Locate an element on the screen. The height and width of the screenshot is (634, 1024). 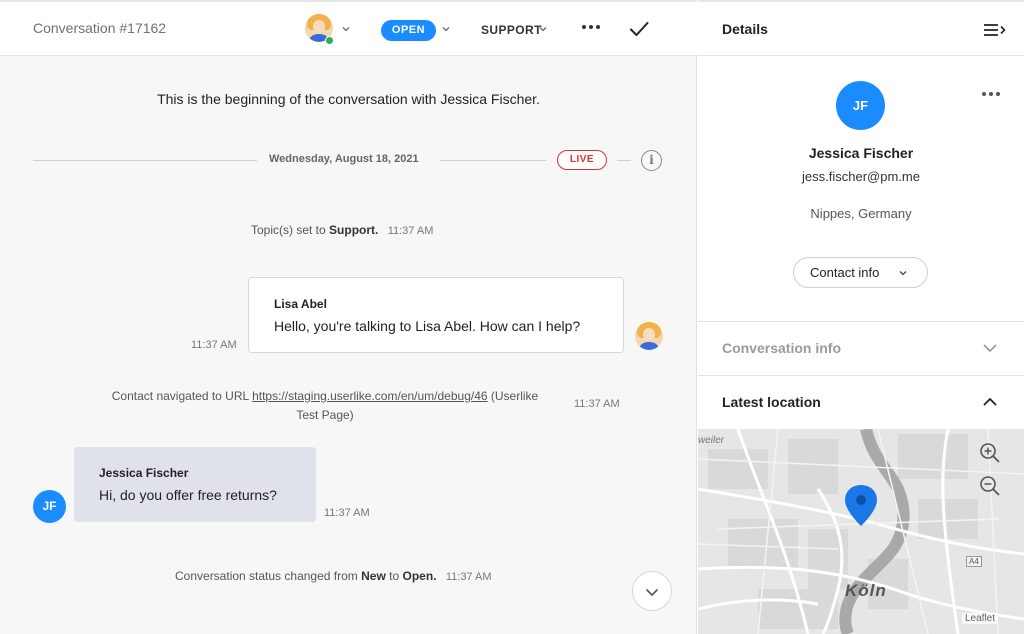
chevron-up-icon is located at coordinates (990, 402).